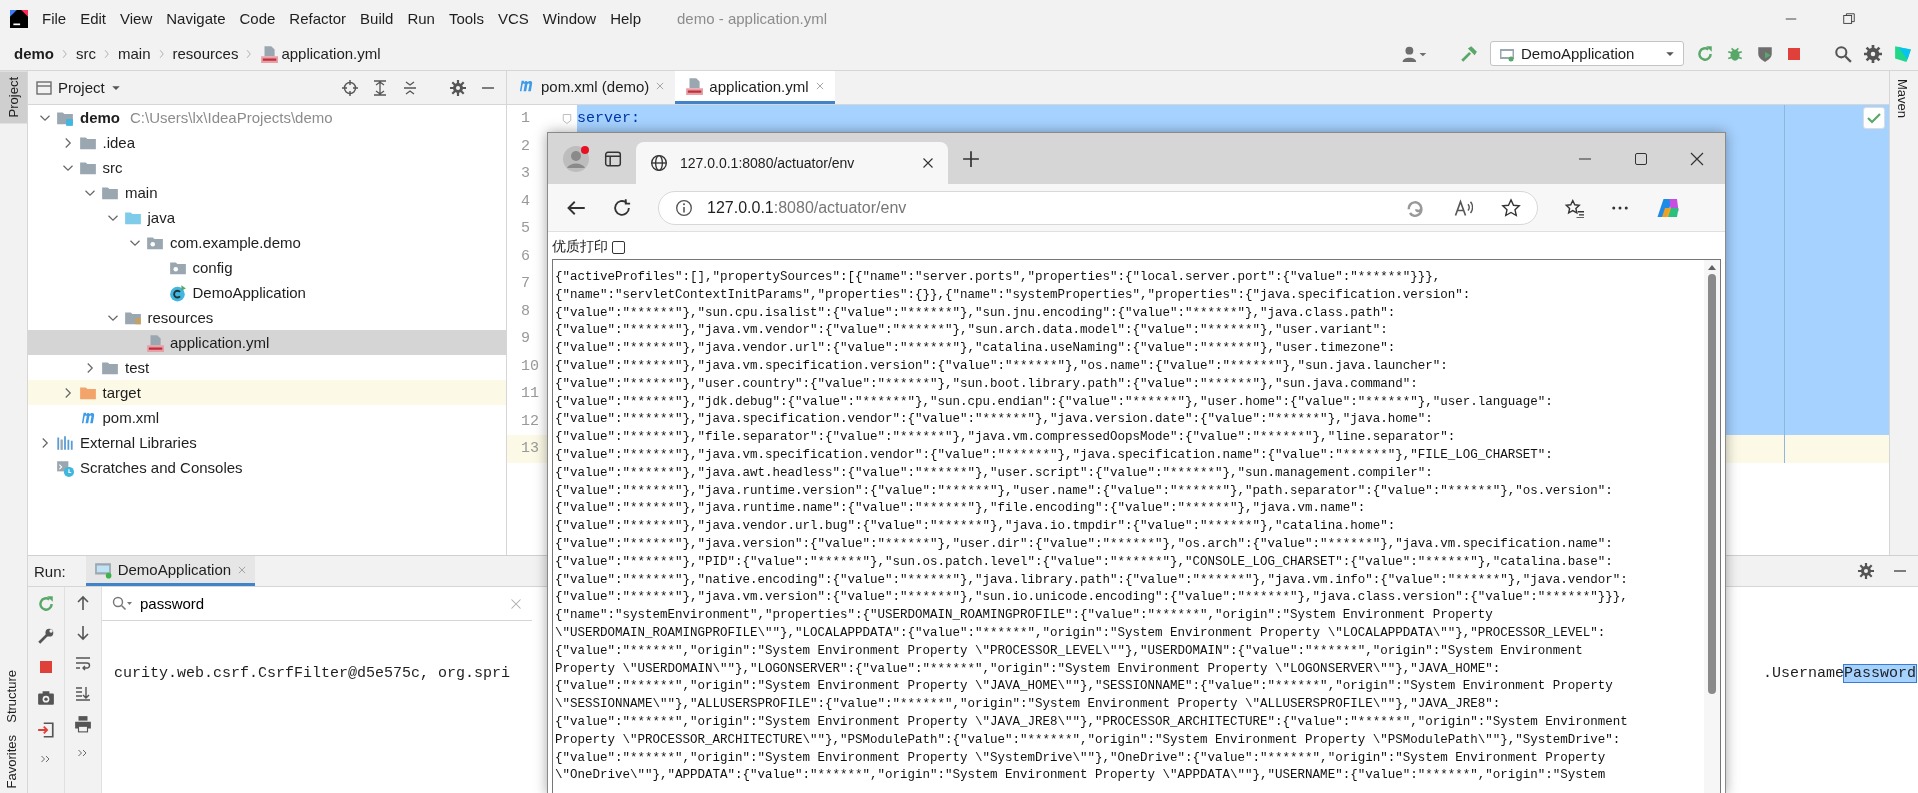  What do you see at coordinates (267, 392) in the screenshot?
I see `tree-item: target` at bounding box center [267, 392].